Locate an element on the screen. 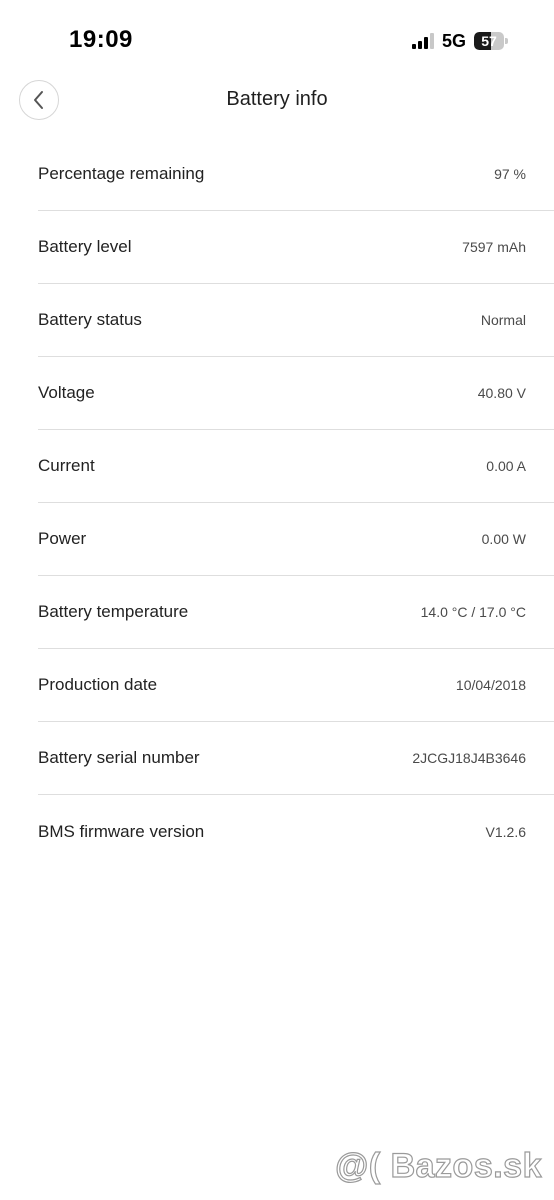 This screenshot has height=1200, width=554. cellular-signal-icon is located at coordinates (422, 41).